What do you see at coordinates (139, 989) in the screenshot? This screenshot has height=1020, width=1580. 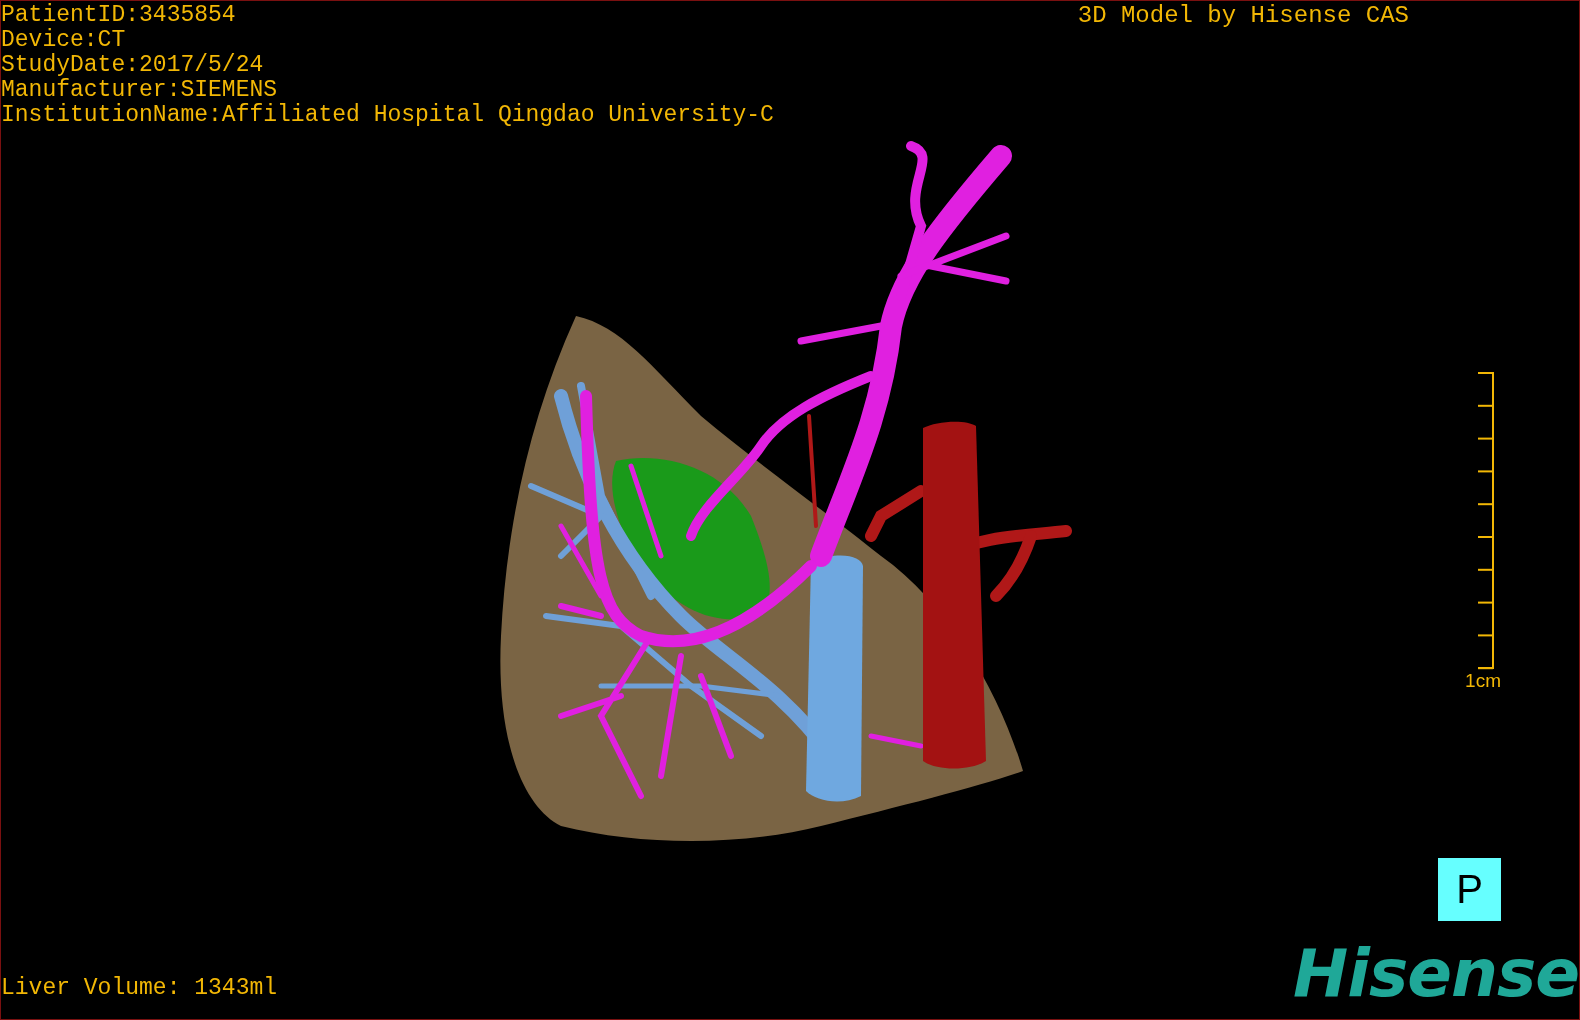 I see `liver-volume-text: Liver Volume: 1343ml` at bounding box center [139, 989].